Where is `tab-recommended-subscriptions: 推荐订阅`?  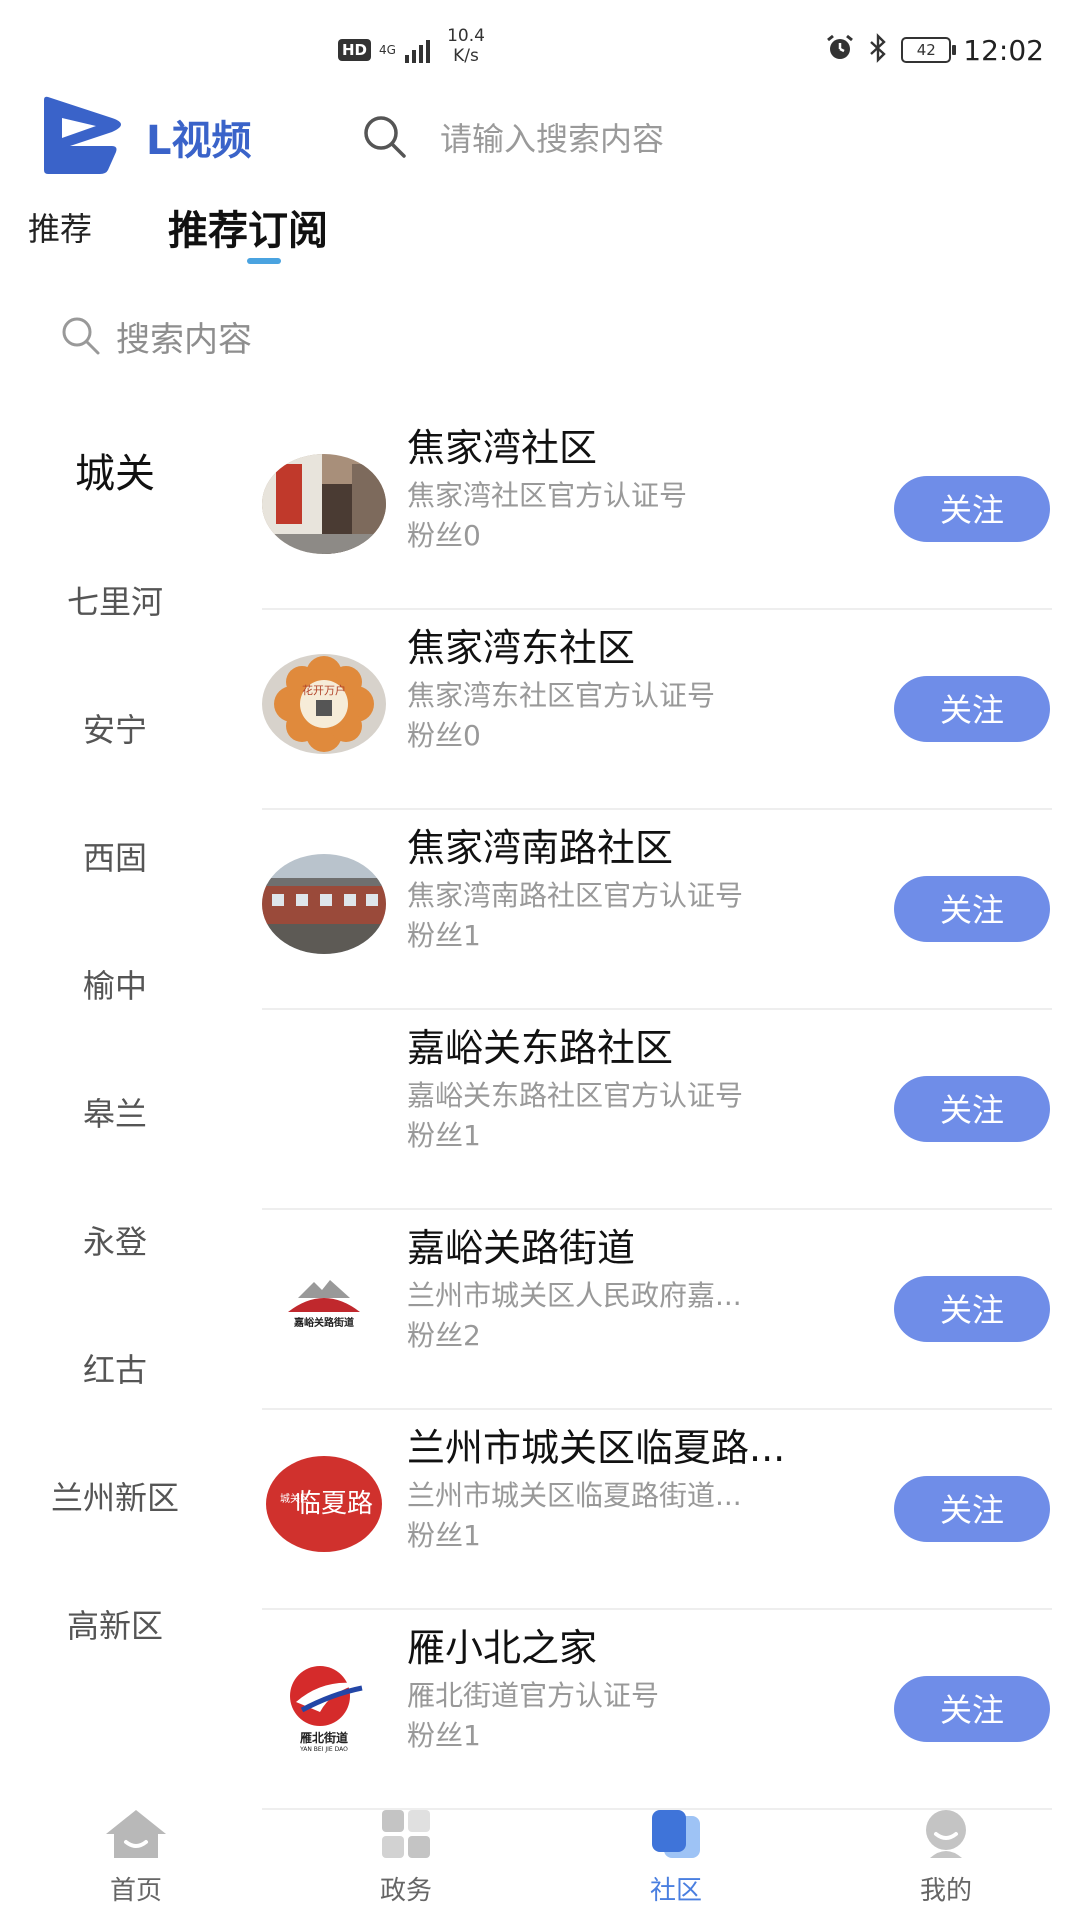 tab-recommended-subscriptions: 推荐订阅 is located at coordinates (248, 227).